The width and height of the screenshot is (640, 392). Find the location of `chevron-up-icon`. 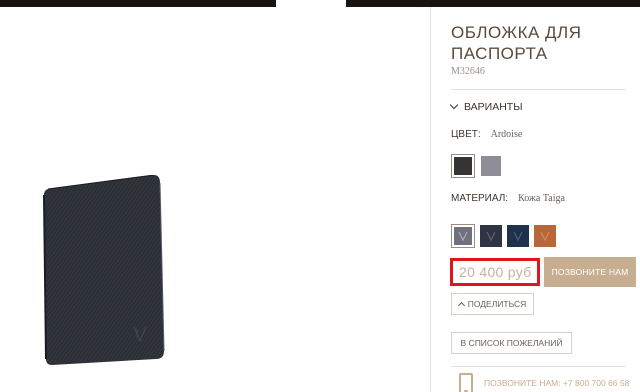

chevron-up-icon is located at coordinates (461, 305).